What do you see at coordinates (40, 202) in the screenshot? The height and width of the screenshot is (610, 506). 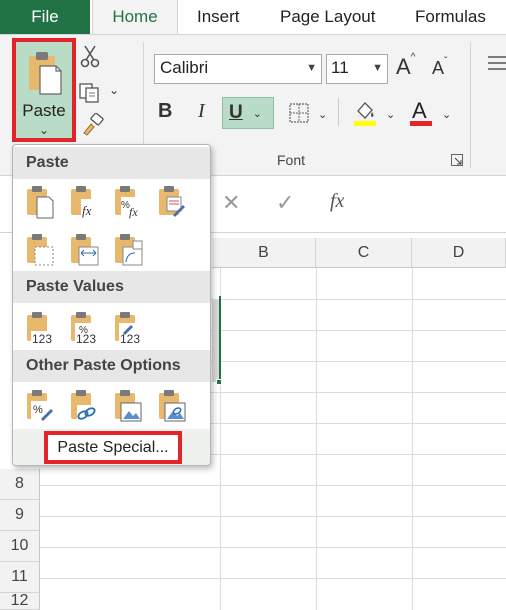 I see `paste-icon` at bounding box center [40, 202].